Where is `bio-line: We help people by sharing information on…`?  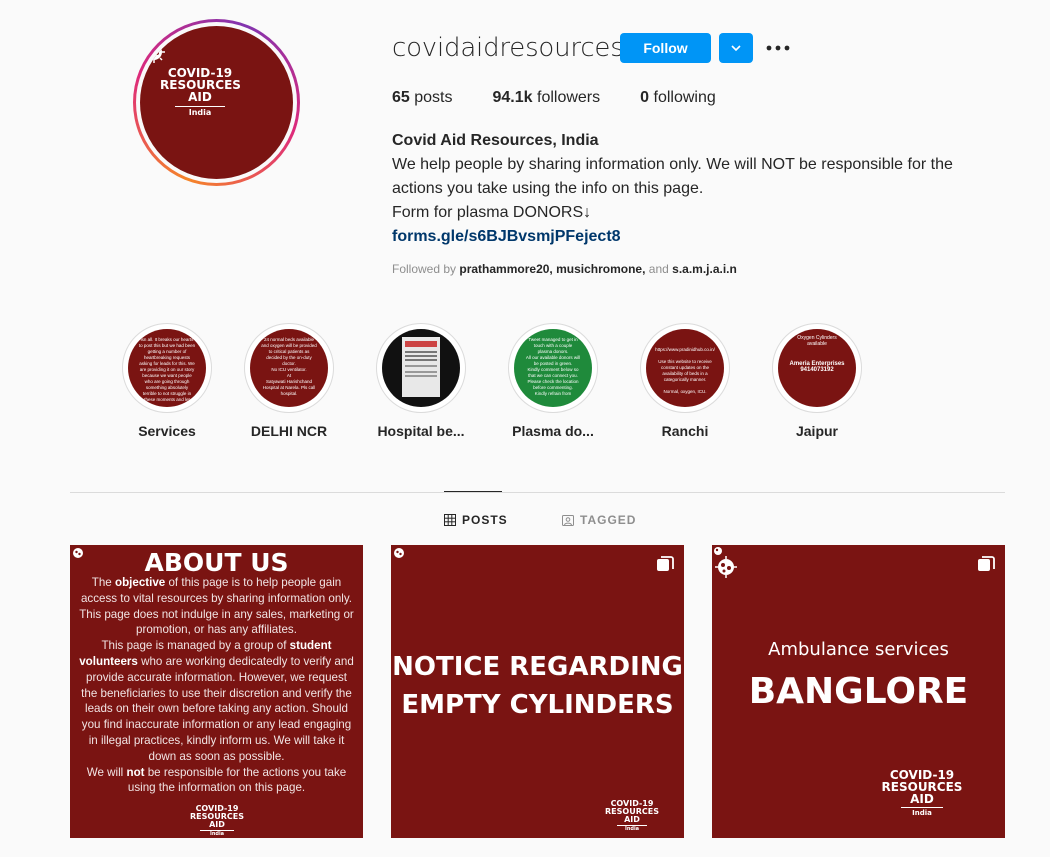 bio-line: We help people by sharing information on… is located at coordinates (672, 164).